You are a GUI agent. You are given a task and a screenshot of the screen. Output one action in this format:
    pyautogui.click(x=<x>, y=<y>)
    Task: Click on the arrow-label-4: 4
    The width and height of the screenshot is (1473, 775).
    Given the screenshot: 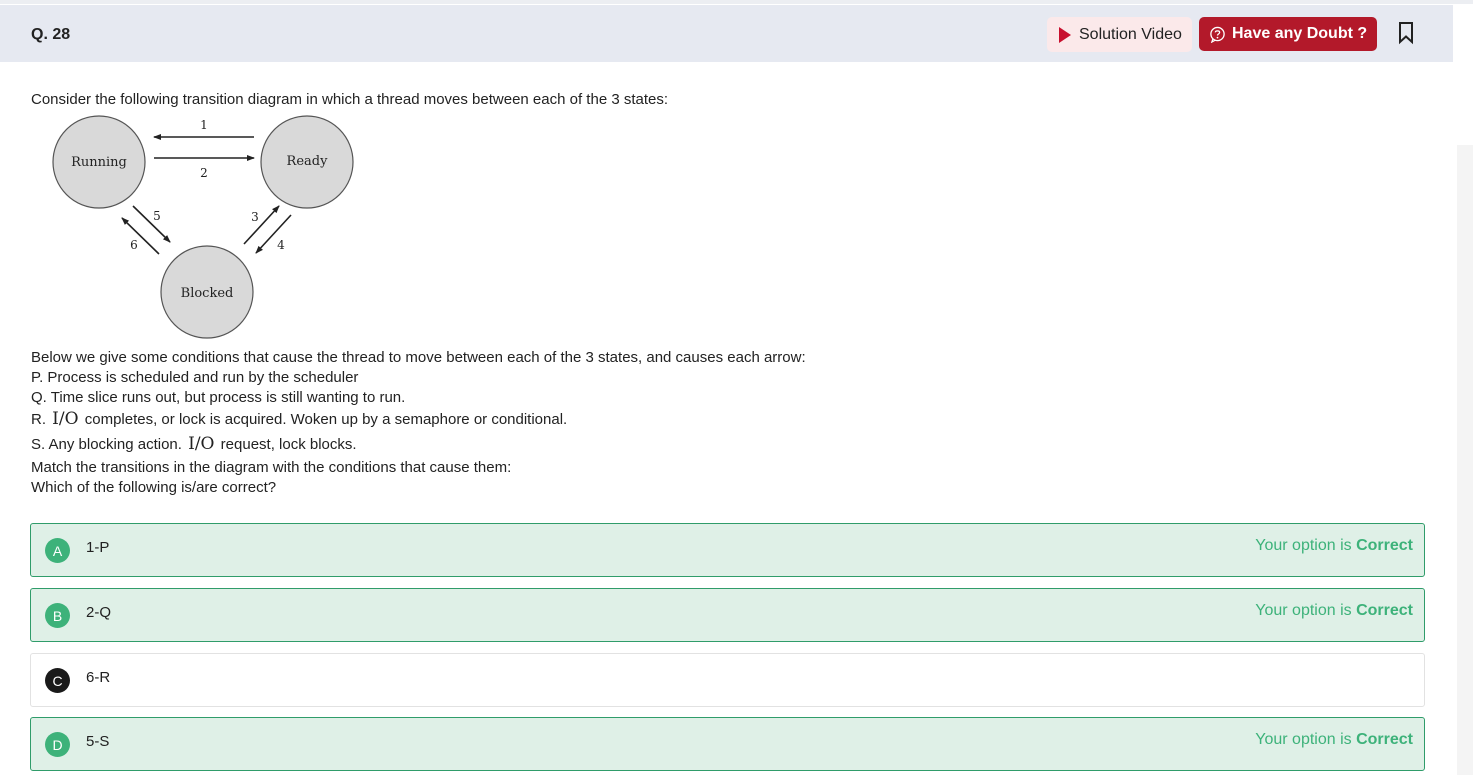 What is the action you would take?
    pyautogui.click(x=281, y=245)
    